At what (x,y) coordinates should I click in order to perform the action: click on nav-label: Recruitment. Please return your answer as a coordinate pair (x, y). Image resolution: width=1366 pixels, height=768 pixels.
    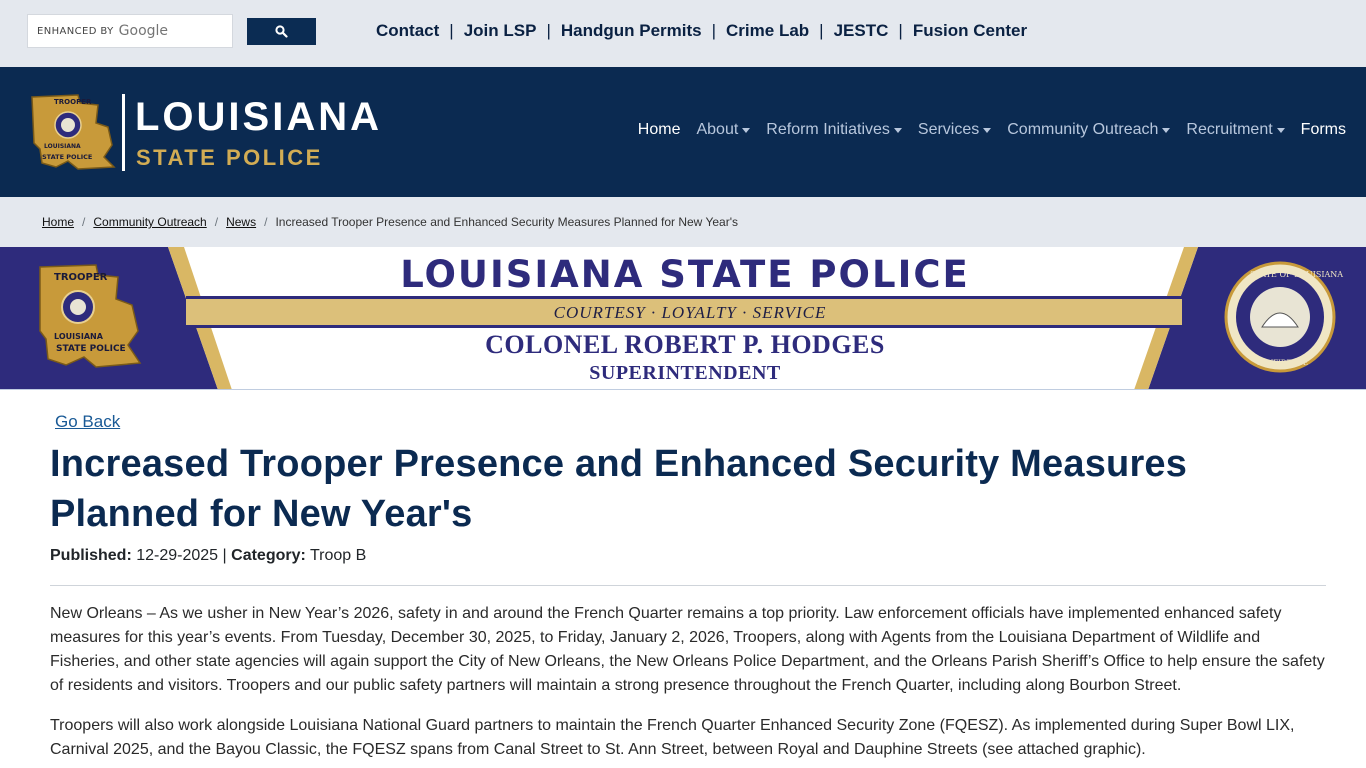
    Looking at the image, I should click on (1229, 129).